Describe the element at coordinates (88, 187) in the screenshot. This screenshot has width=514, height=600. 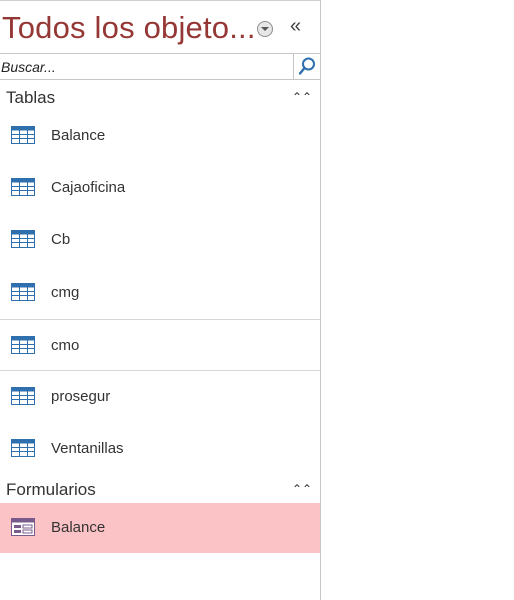
I see `nav-item-label: Cajaoficina` at that location.